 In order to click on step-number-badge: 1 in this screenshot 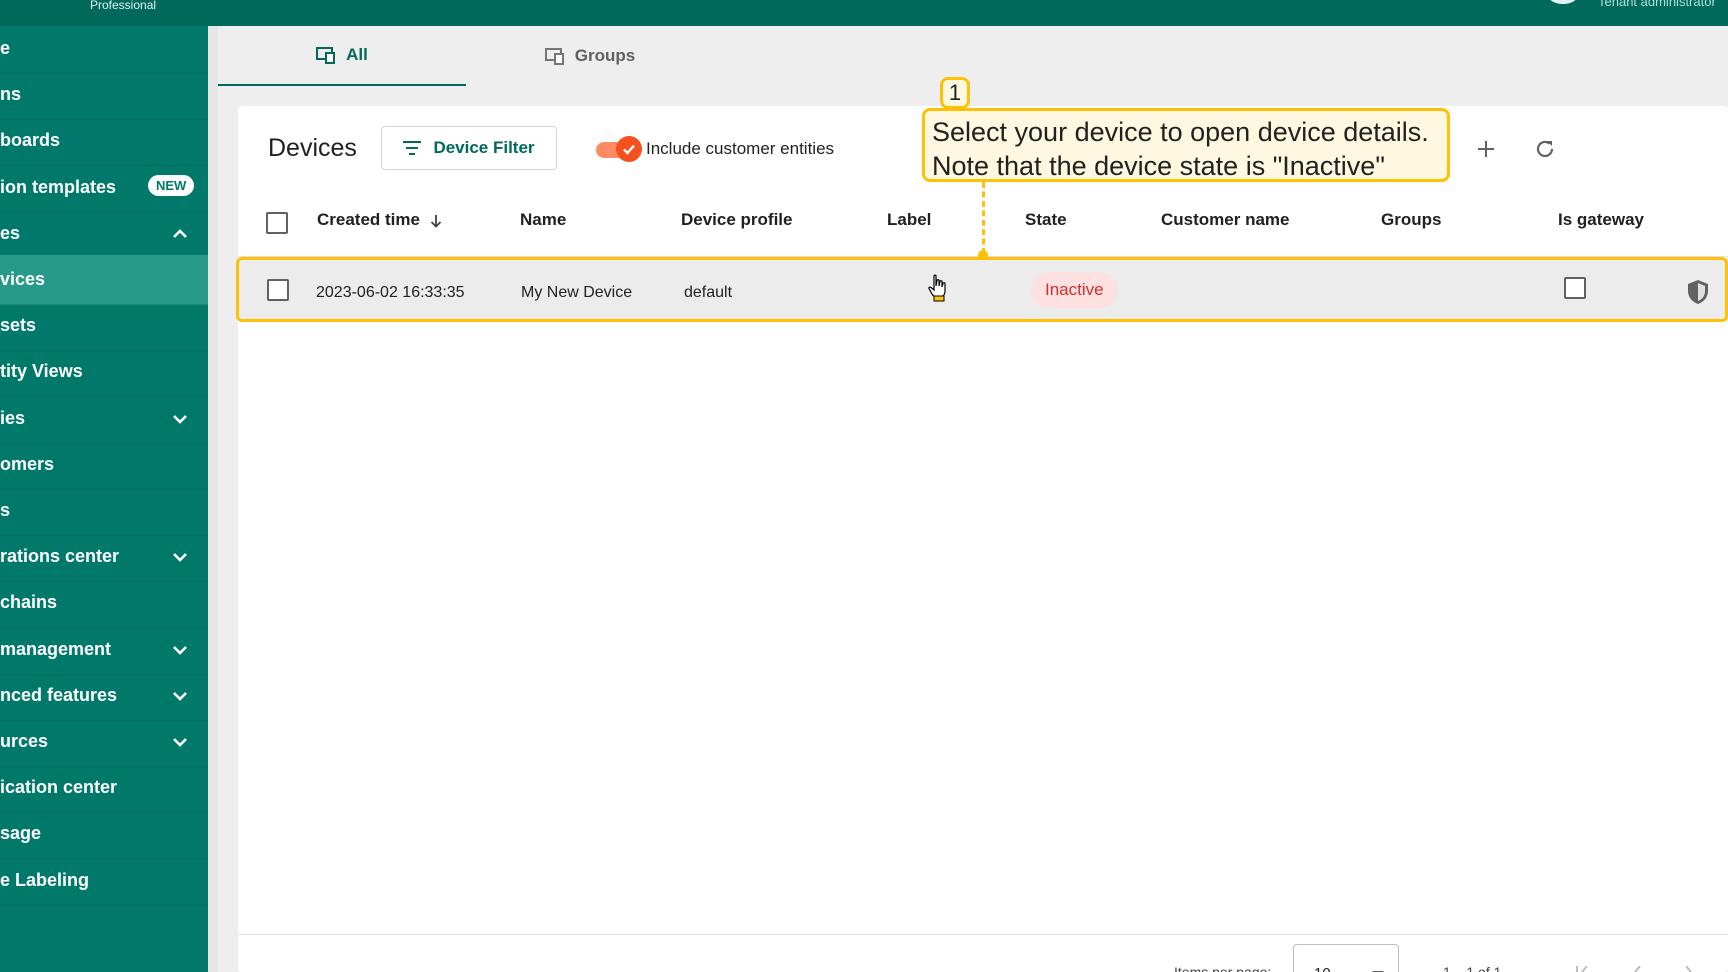, I will do `click(955, 93)`.